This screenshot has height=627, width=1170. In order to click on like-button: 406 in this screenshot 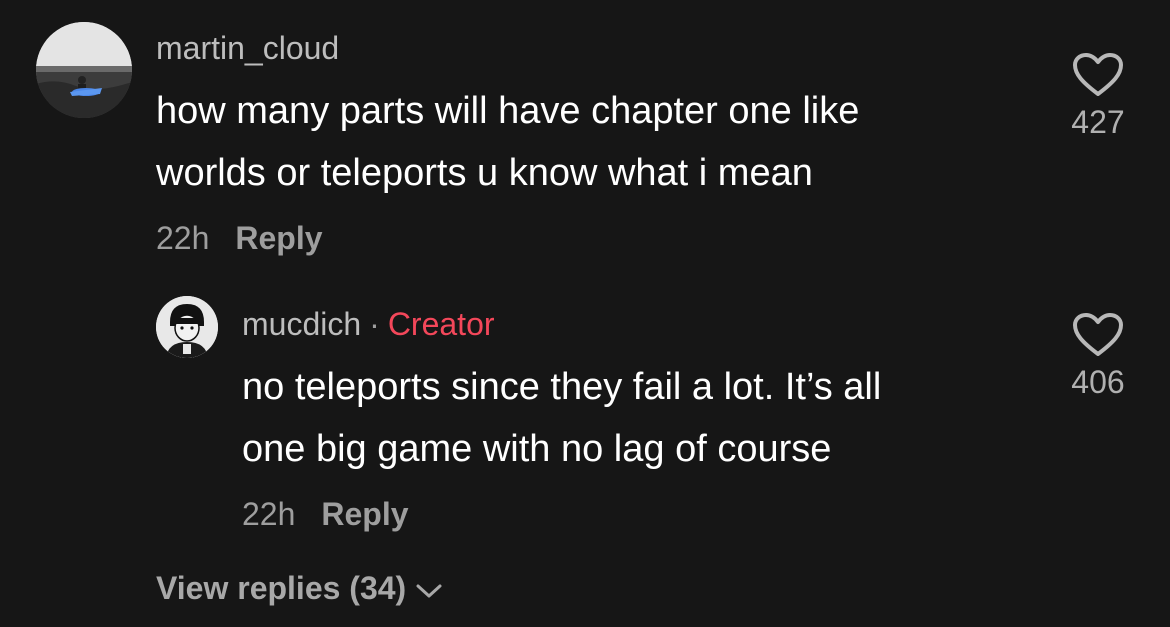, I will do `click(1098, 356)`.